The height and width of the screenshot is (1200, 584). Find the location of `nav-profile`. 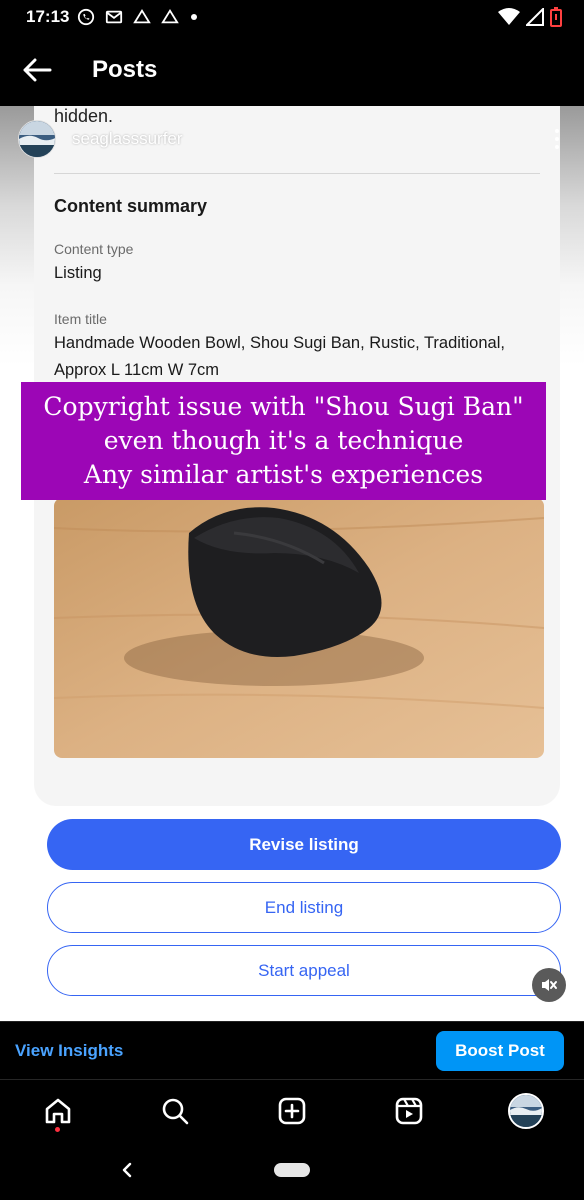

nav-profile is located at coordinates (526, 1111).